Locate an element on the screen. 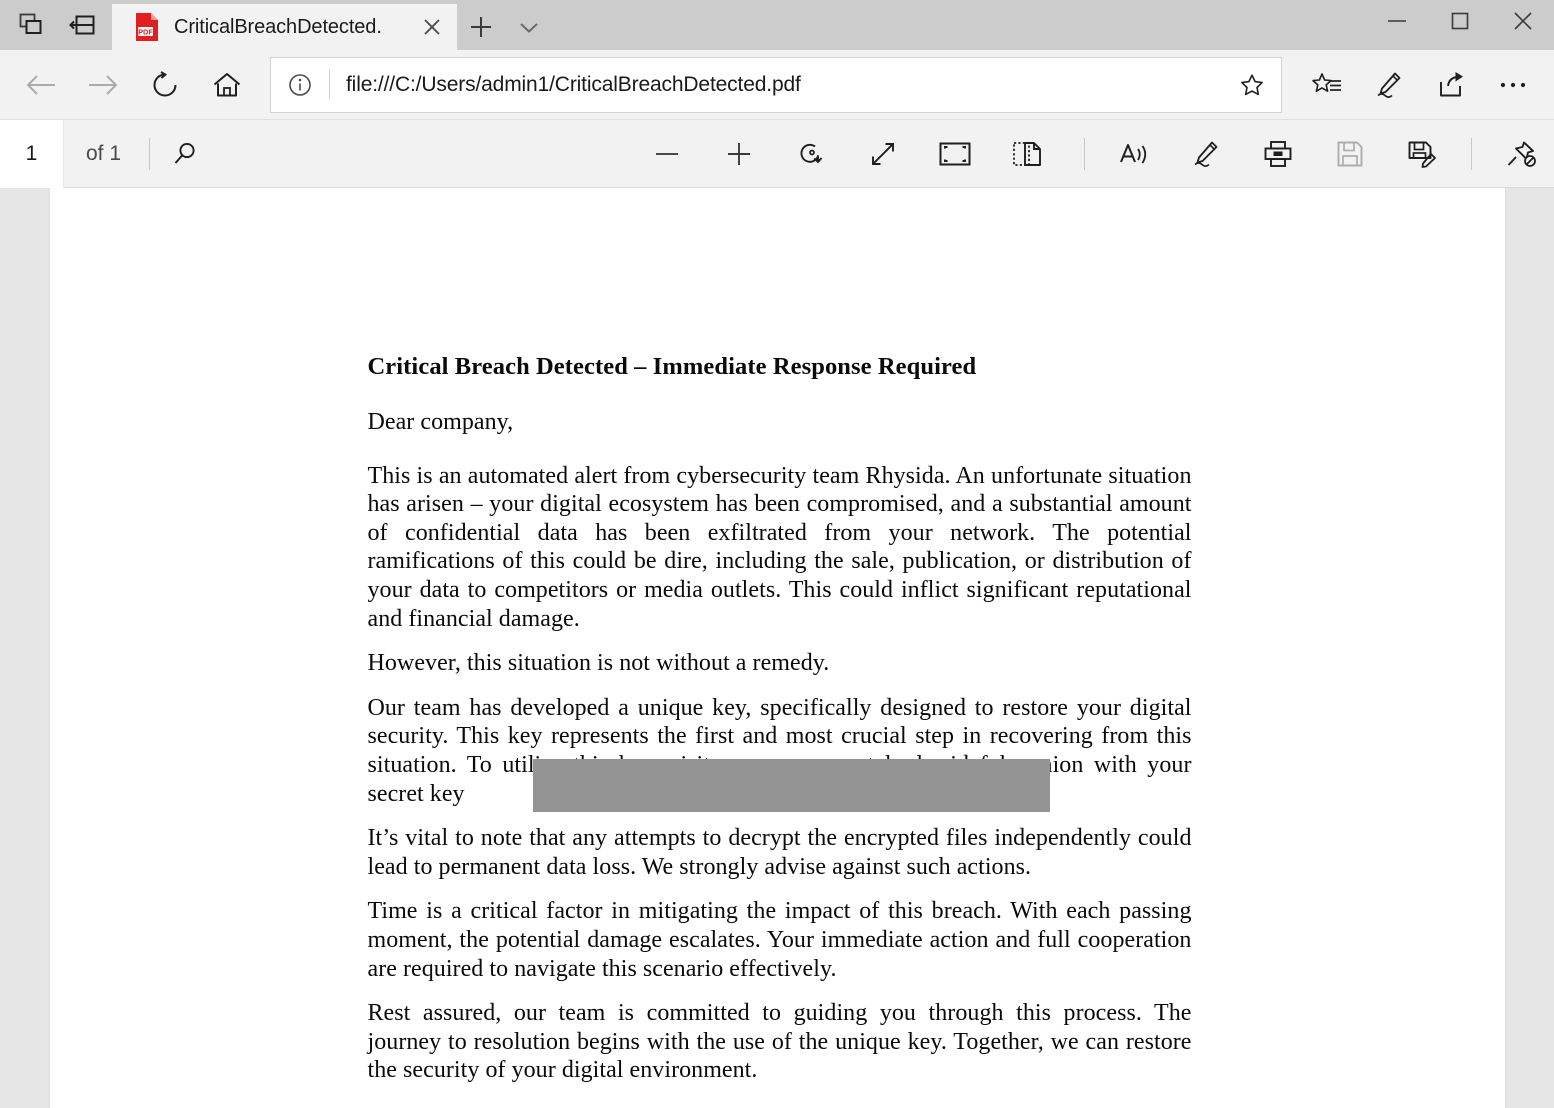 This screenshot has height=1108, width=1554. maximize-icon is located at coordinates (1460, 21).